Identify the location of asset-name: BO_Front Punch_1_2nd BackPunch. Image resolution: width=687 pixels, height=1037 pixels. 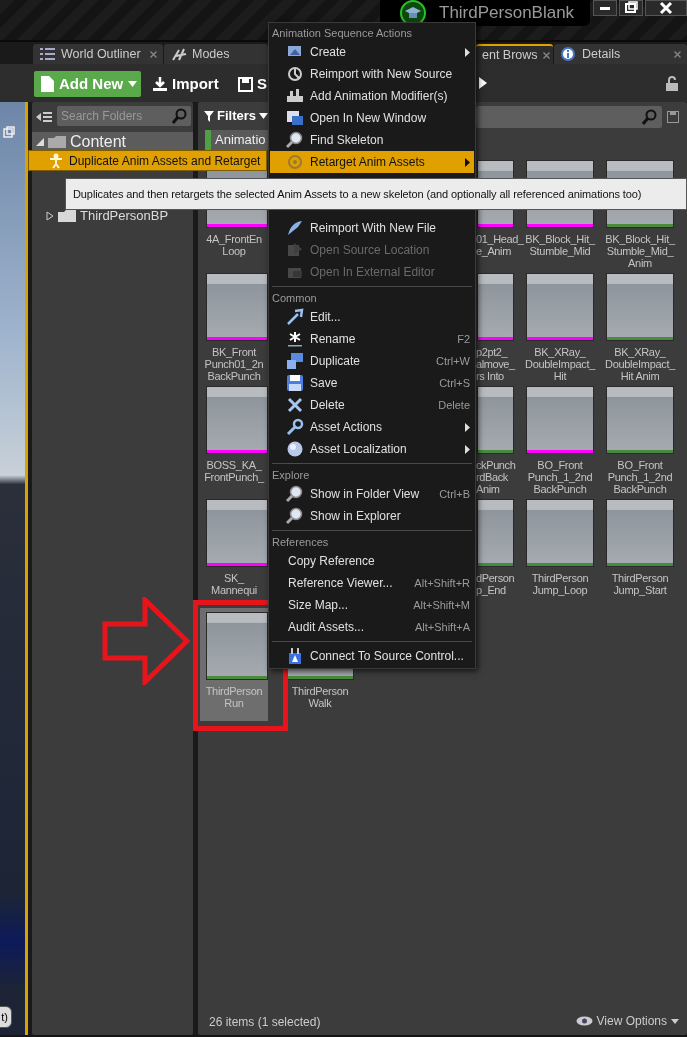
(560, 477).